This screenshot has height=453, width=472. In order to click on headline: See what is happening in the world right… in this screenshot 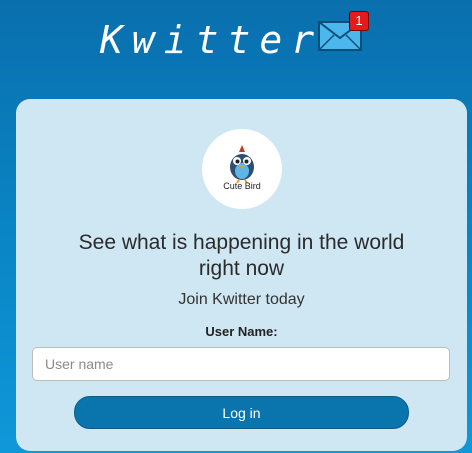, I will do `click(241, 256)`.